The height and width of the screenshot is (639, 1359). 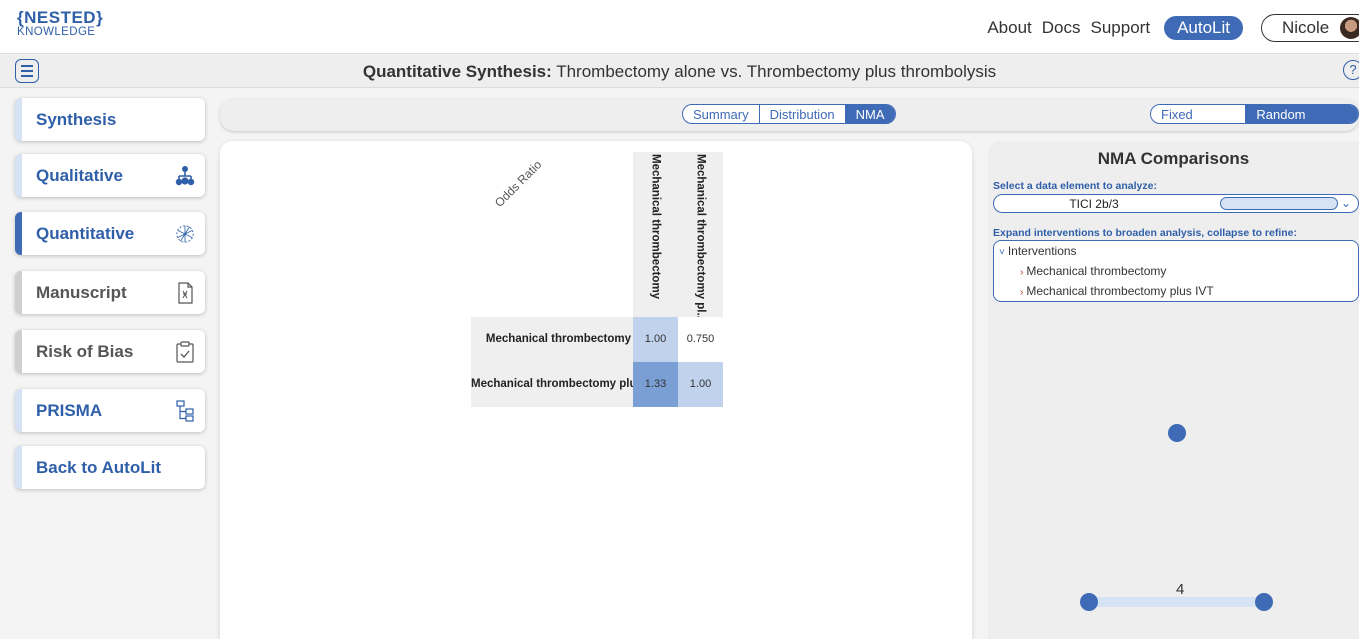 I want to click on starburst-icon, so click(x=185, y=234).